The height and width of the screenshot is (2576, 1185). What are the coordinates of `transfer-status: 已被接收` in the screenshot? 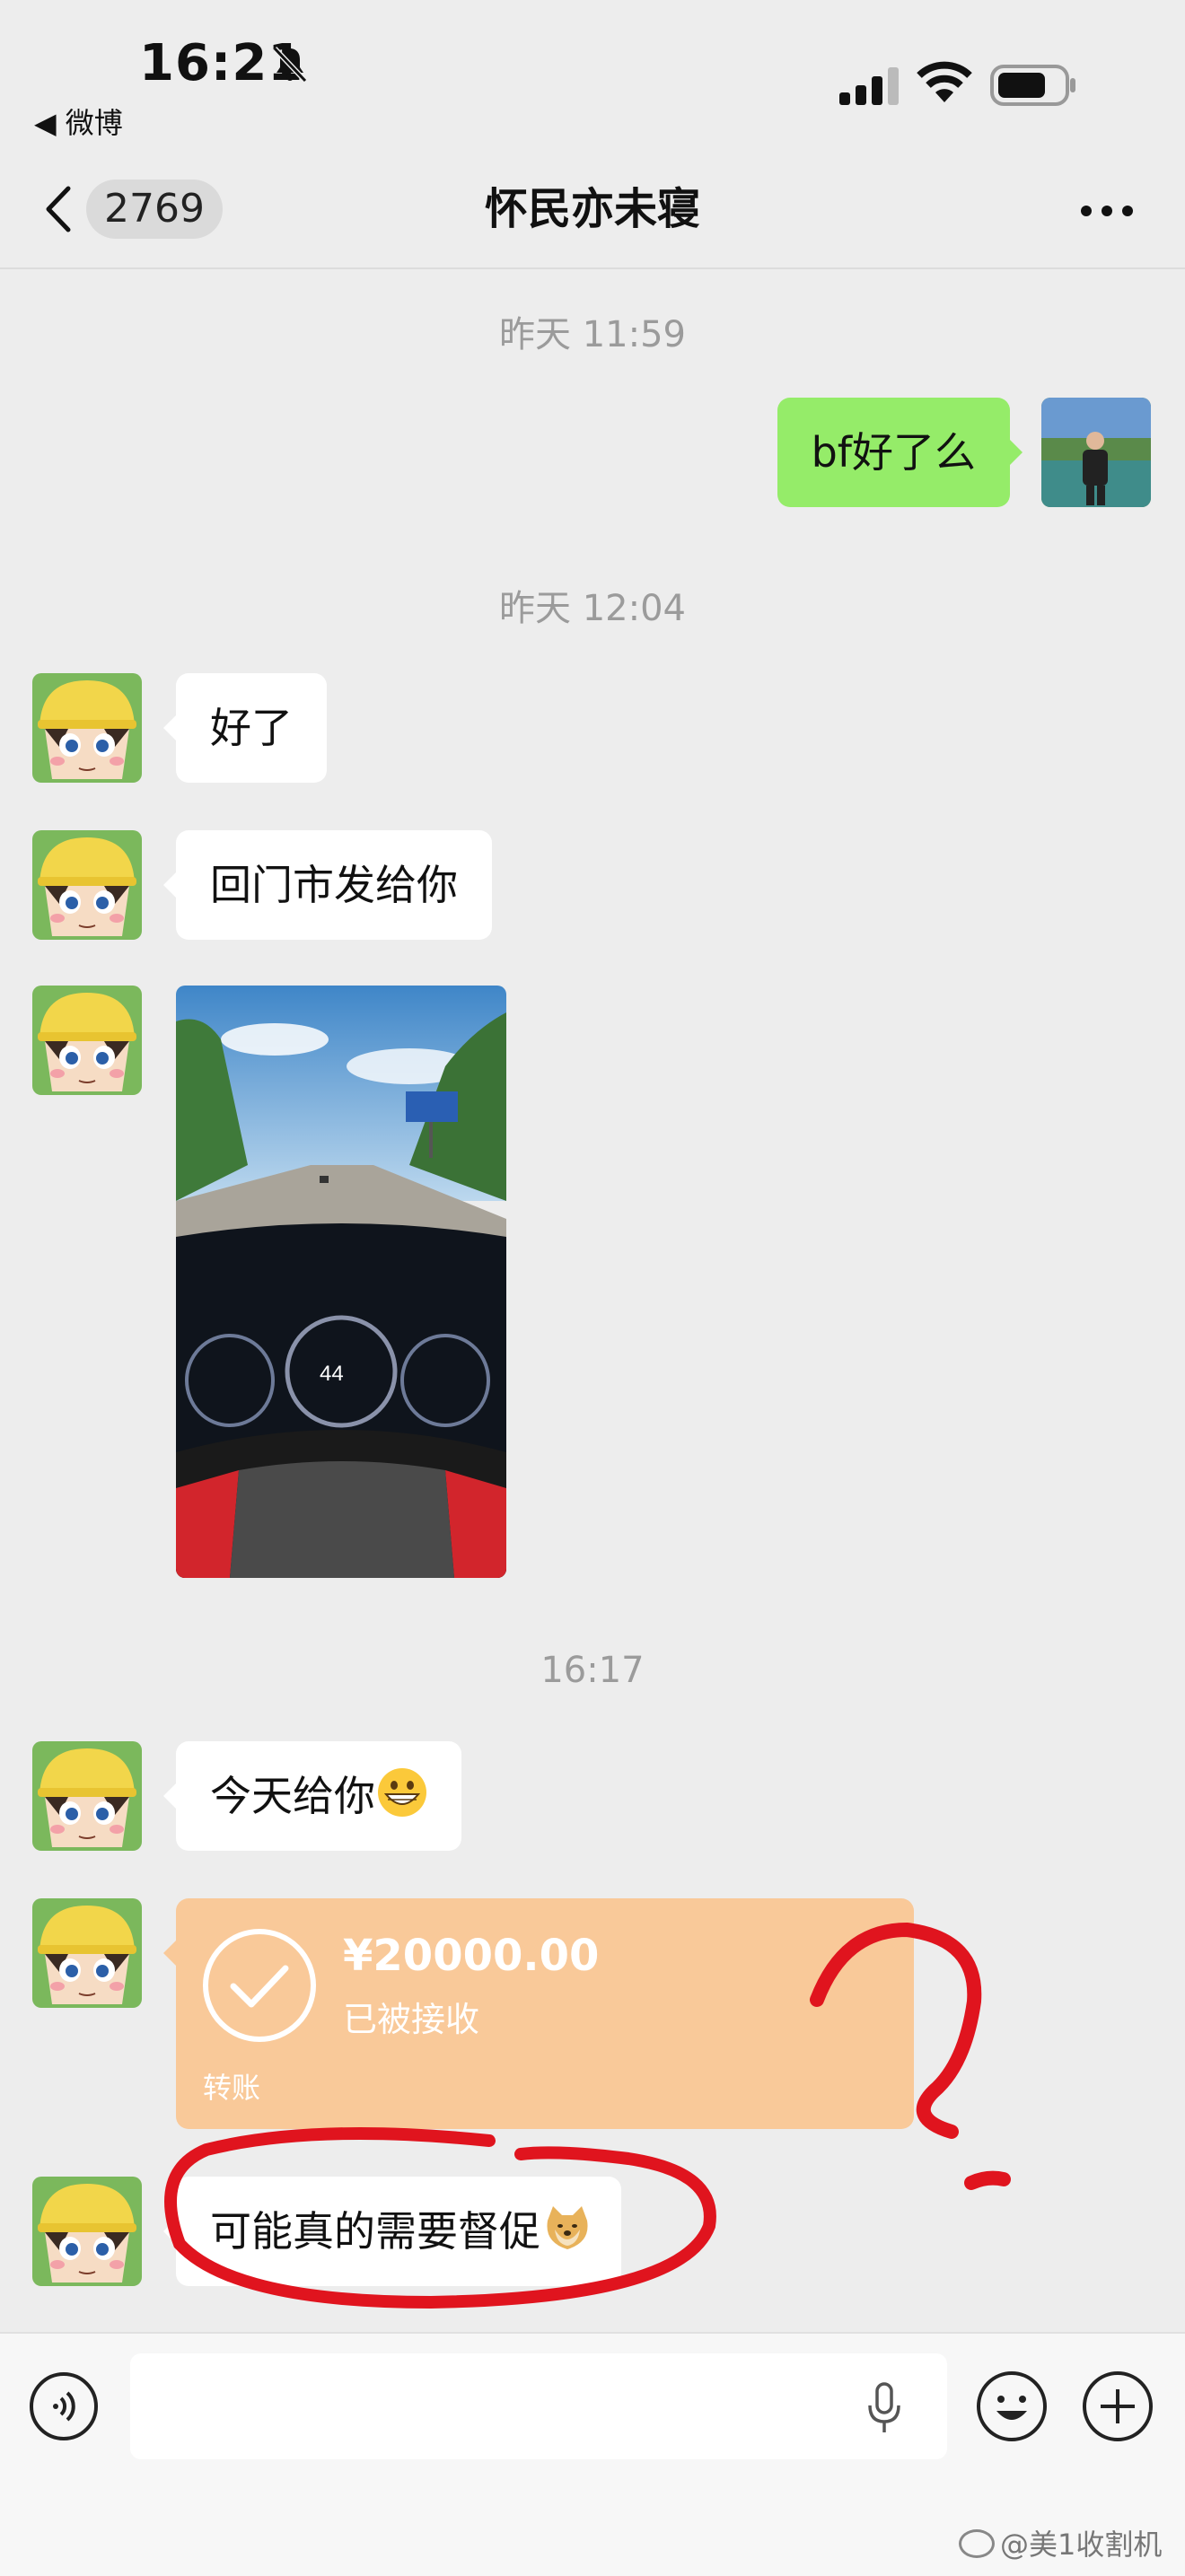 It's located at (411, 2019).